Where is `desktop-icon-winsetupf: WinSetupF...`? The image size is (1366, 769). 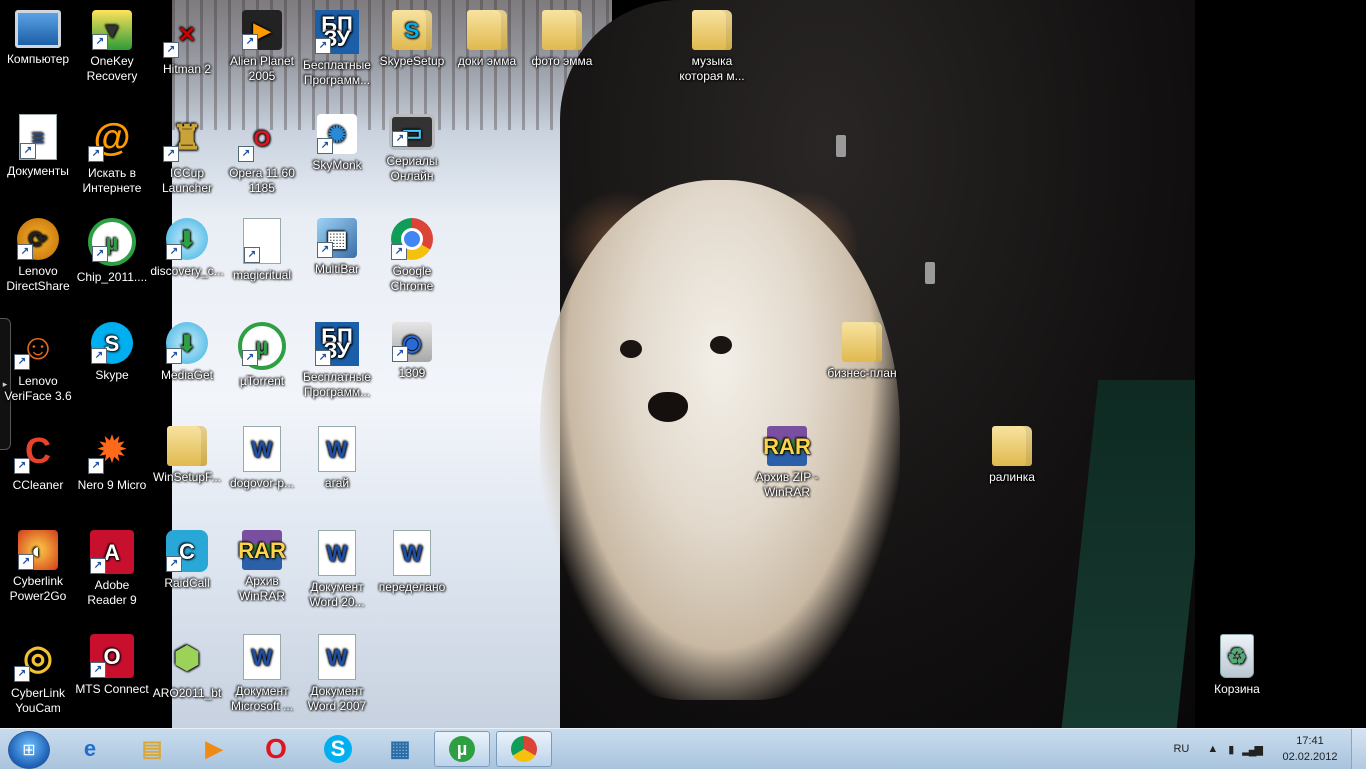 desktop-icon-winsetupf: WinSetupF... is located at coordinates (187, 470).